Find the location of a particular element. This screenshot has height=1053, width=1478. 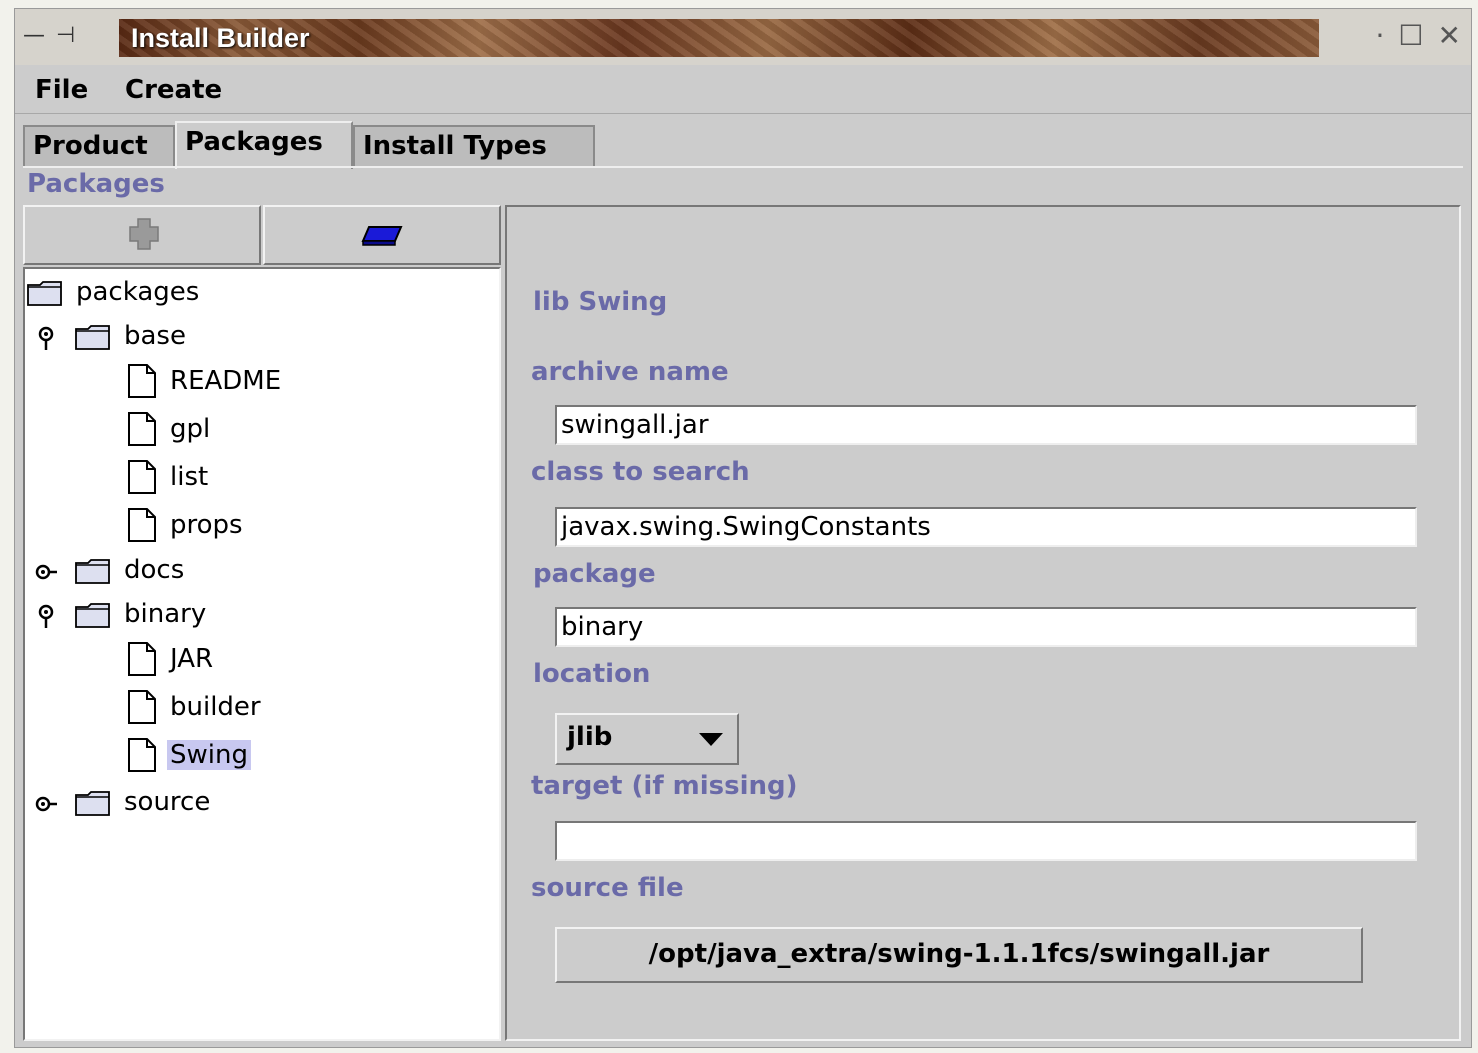

chevron-down-icon is located at coordinates (711, 739).